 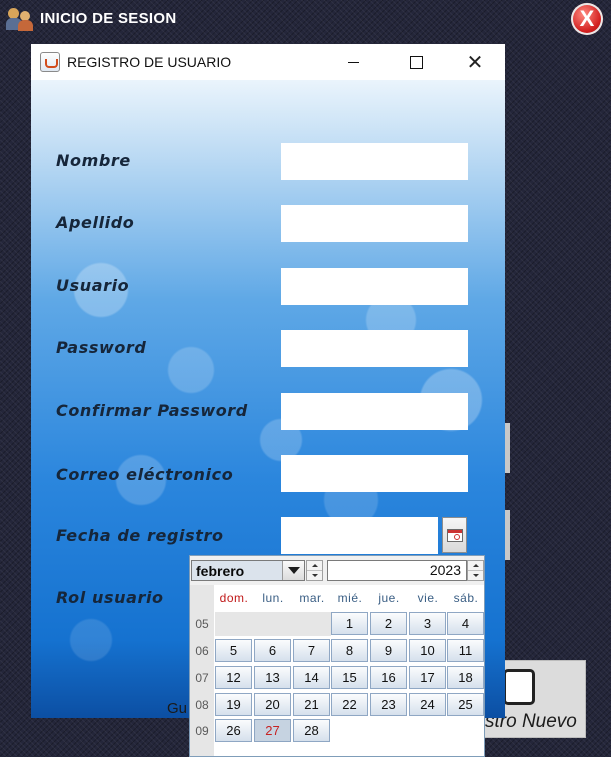 I want to click on month-select: febrero, so click(x=248, y=570).